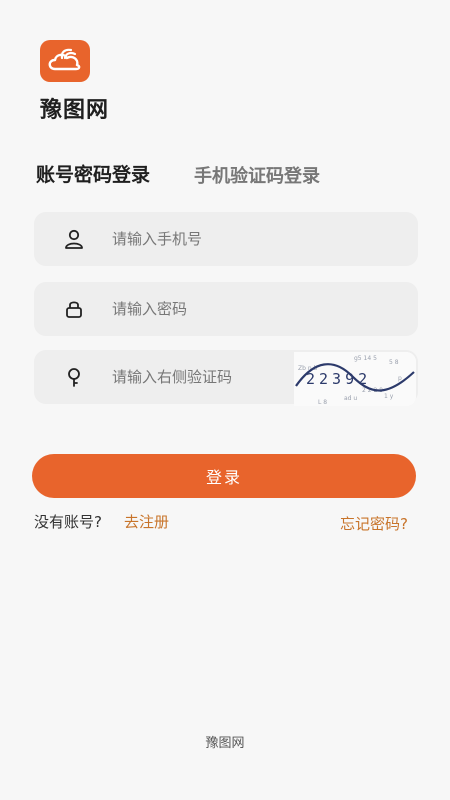 The image size is (450, 800). Describe the element at coordinates (197, 309) in the screenshot. I see `password-input` at that location.